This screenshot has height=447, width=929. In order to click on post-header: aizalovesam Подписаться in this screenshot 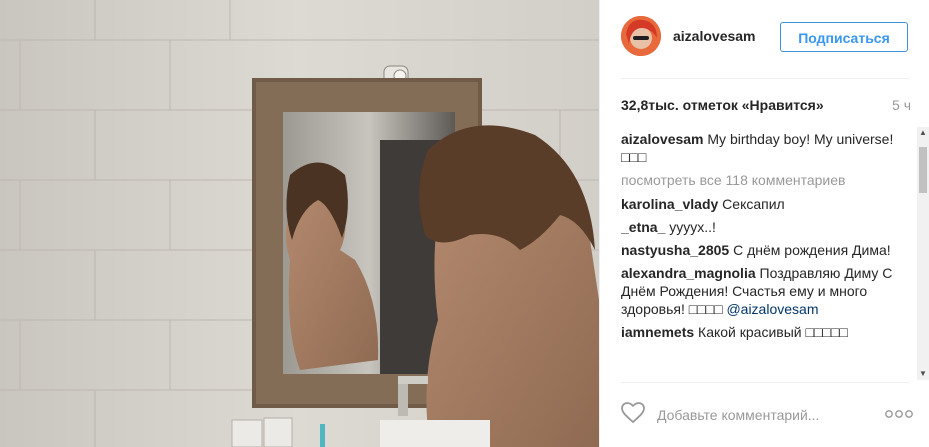, I will do `click(764, 39)`.